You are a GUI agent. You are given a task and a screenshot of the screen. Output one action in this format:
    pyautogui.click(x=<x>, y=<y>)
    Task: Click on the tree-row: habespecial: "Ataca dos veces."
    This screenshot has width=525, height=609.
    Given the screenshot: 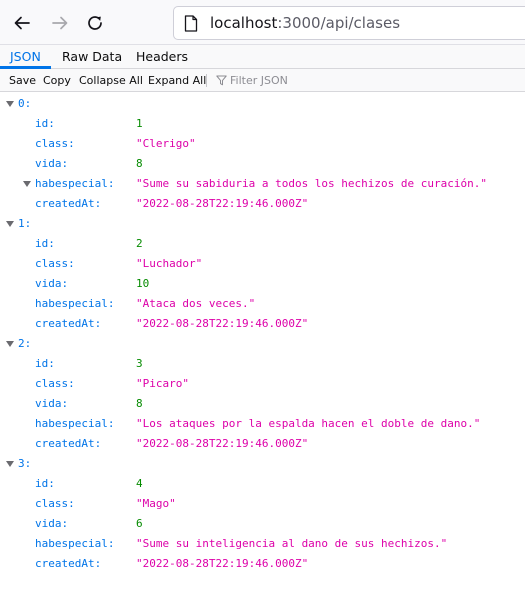 What is the action you would take?
    pyautogui.click(x=262, y=304)
    